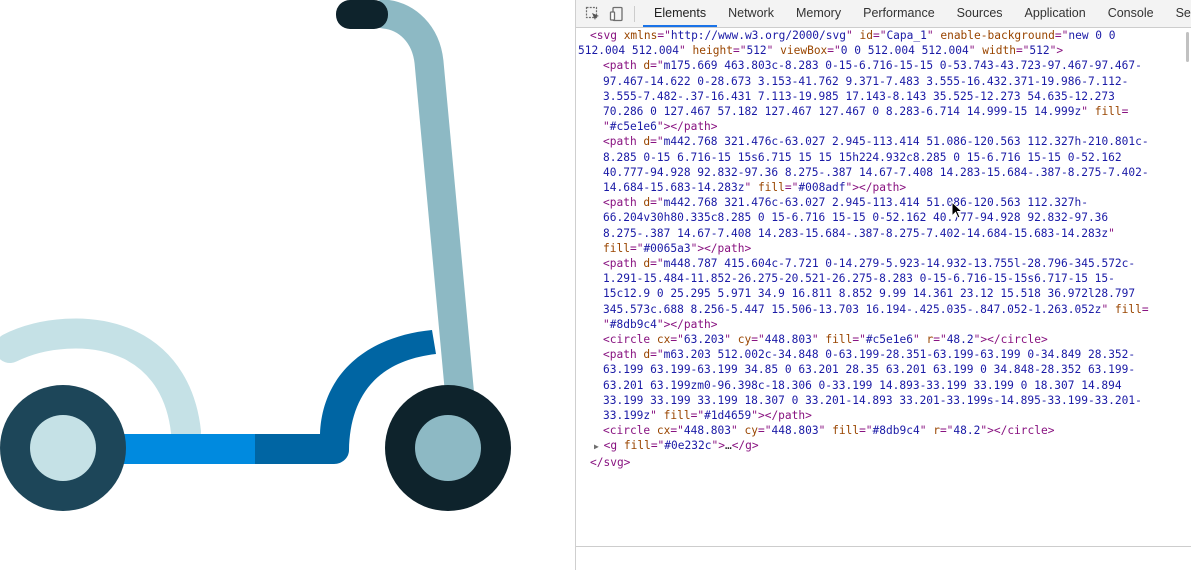 This screenshot has height=571, width=1191. Describe the element at coordinates (663, 340) in the screenshot. I see `code-token: cx` at that location.